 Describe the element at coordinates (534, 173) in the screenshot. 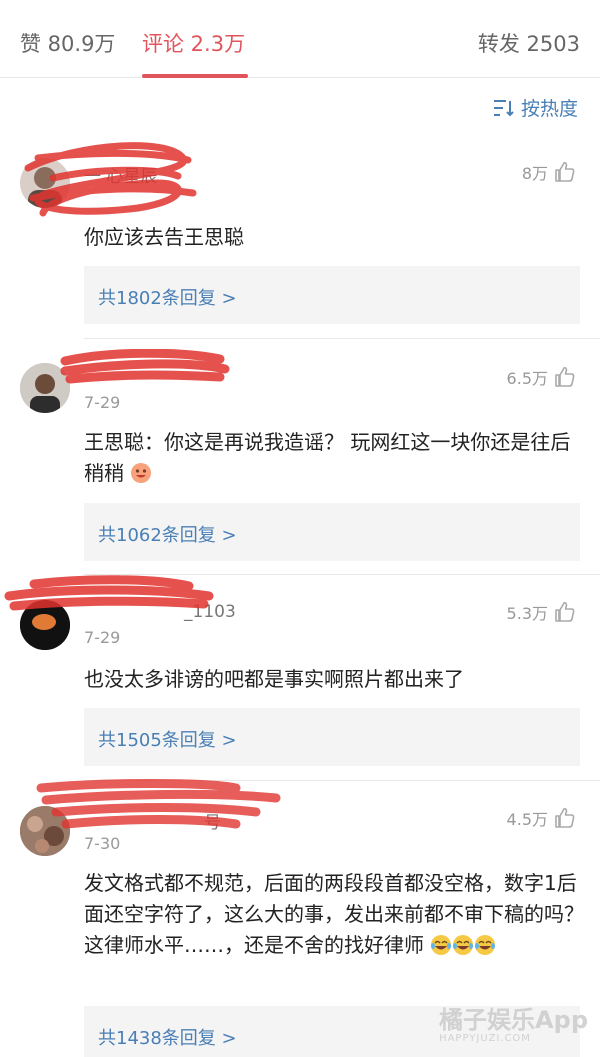

I see `like-count: 8万` at that location.